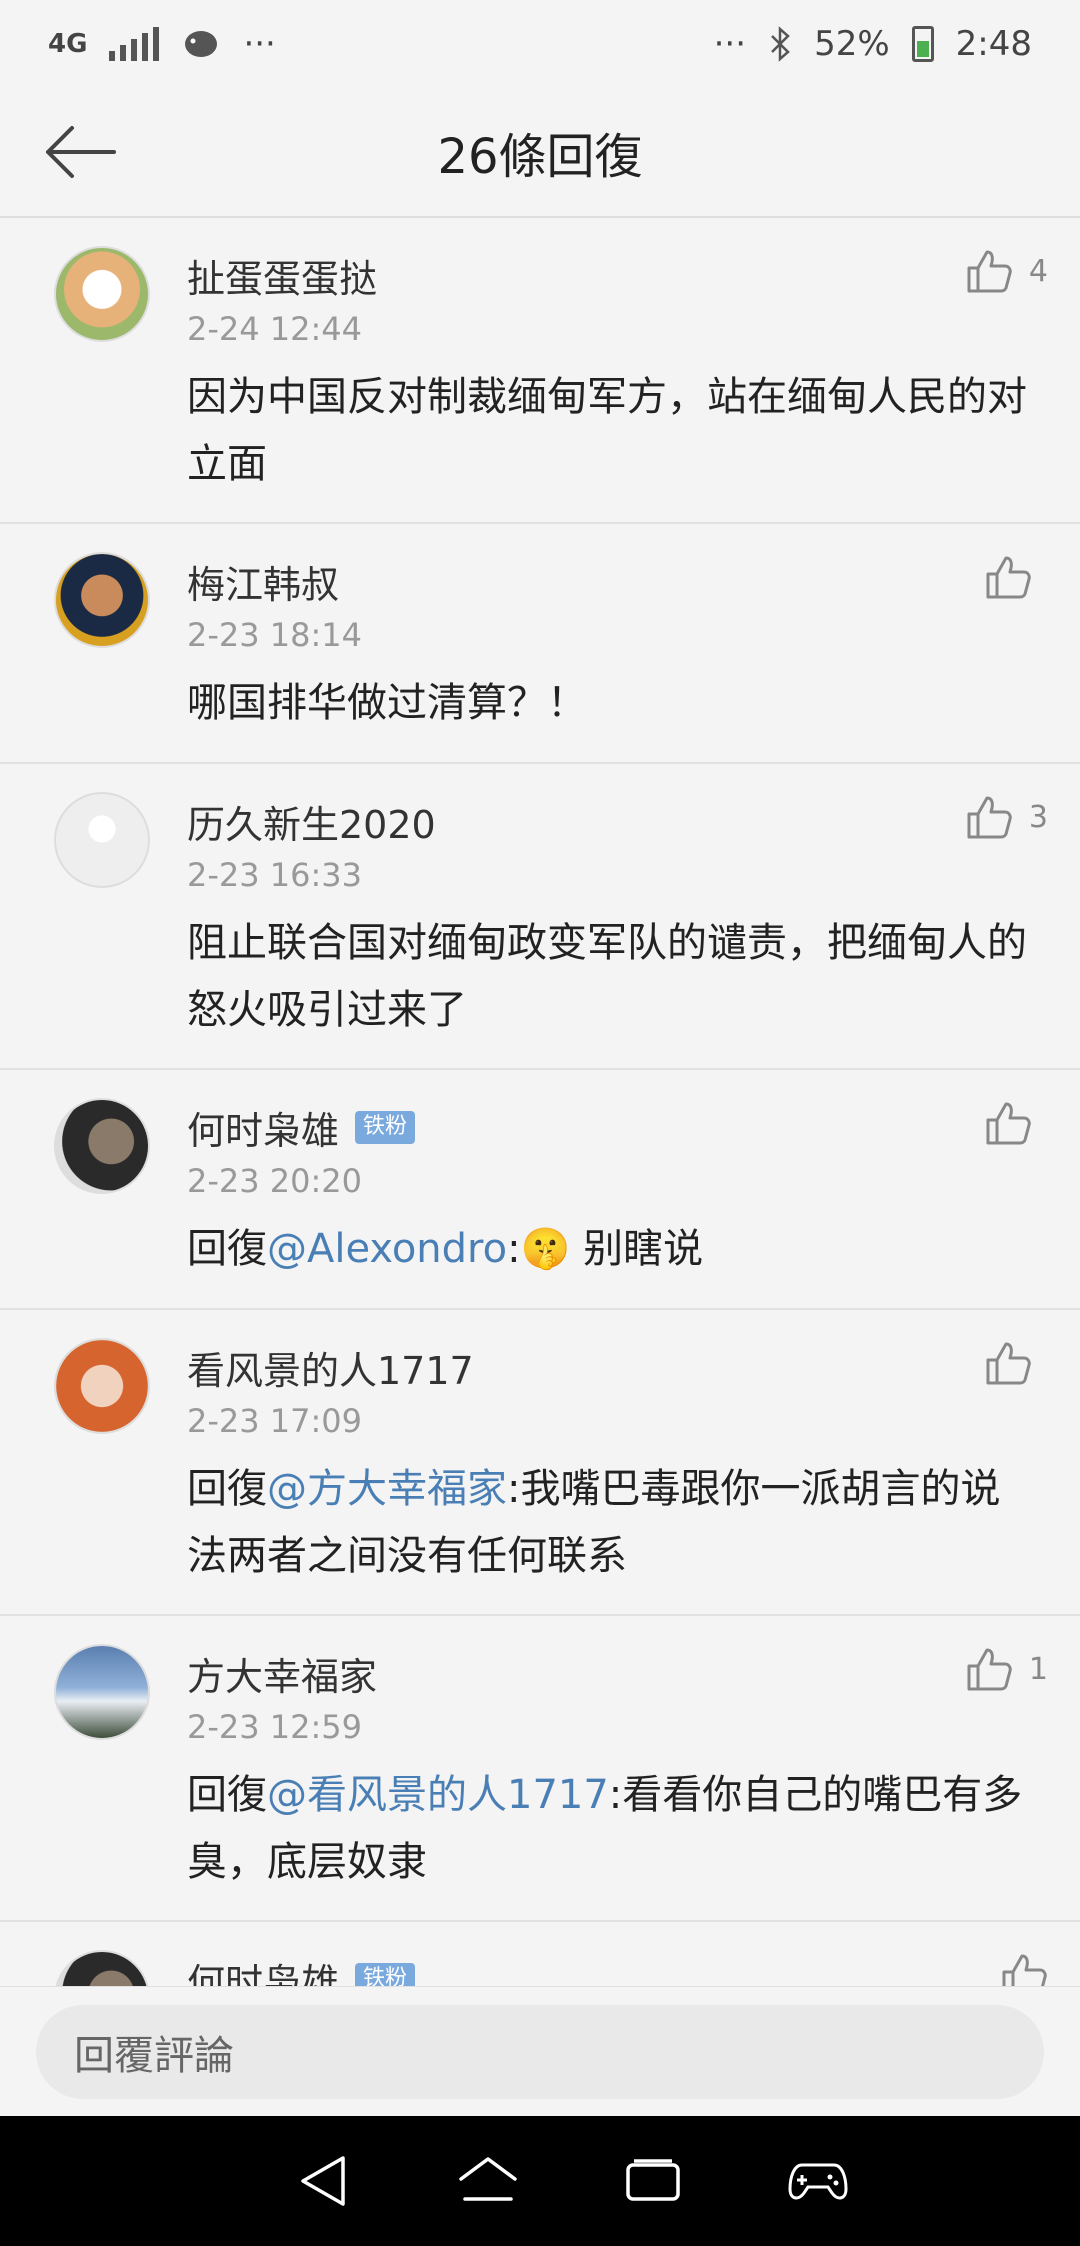 The height and width of the screenshot is (2246, 1080). Describe the element at coordinates (993, 44) in the screenshot. I see `clock: 2:48` at that location.